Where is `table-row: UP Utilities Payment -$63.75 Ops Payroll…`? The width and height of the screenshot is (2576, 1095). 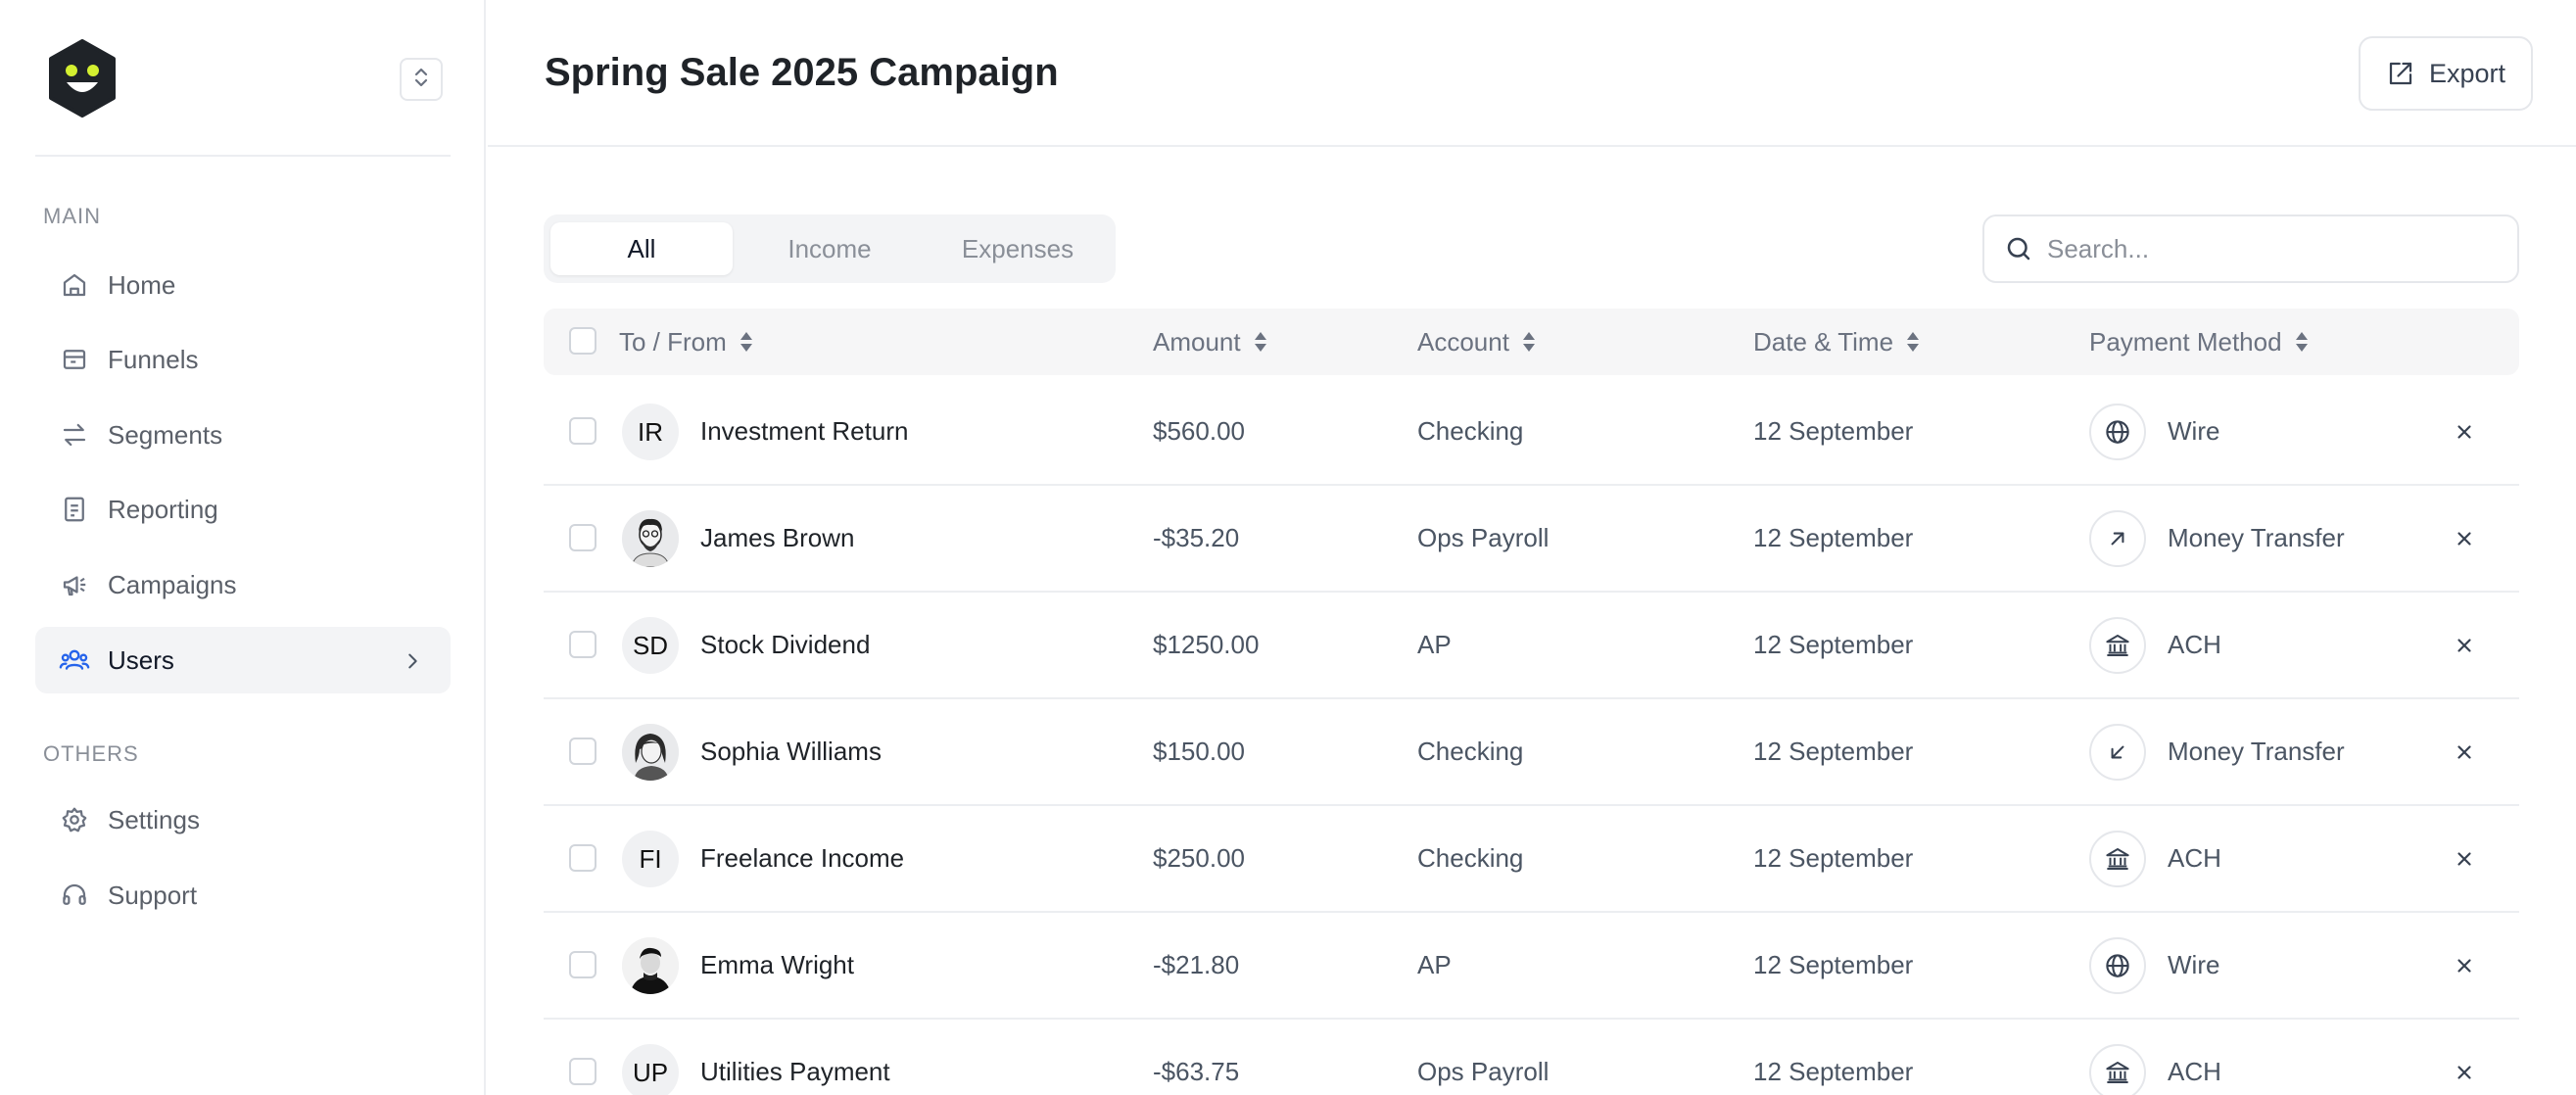
table-row: UP Utilities Payment -$63.75 Ops Payroll… is located at coordinates (1531, 1057).